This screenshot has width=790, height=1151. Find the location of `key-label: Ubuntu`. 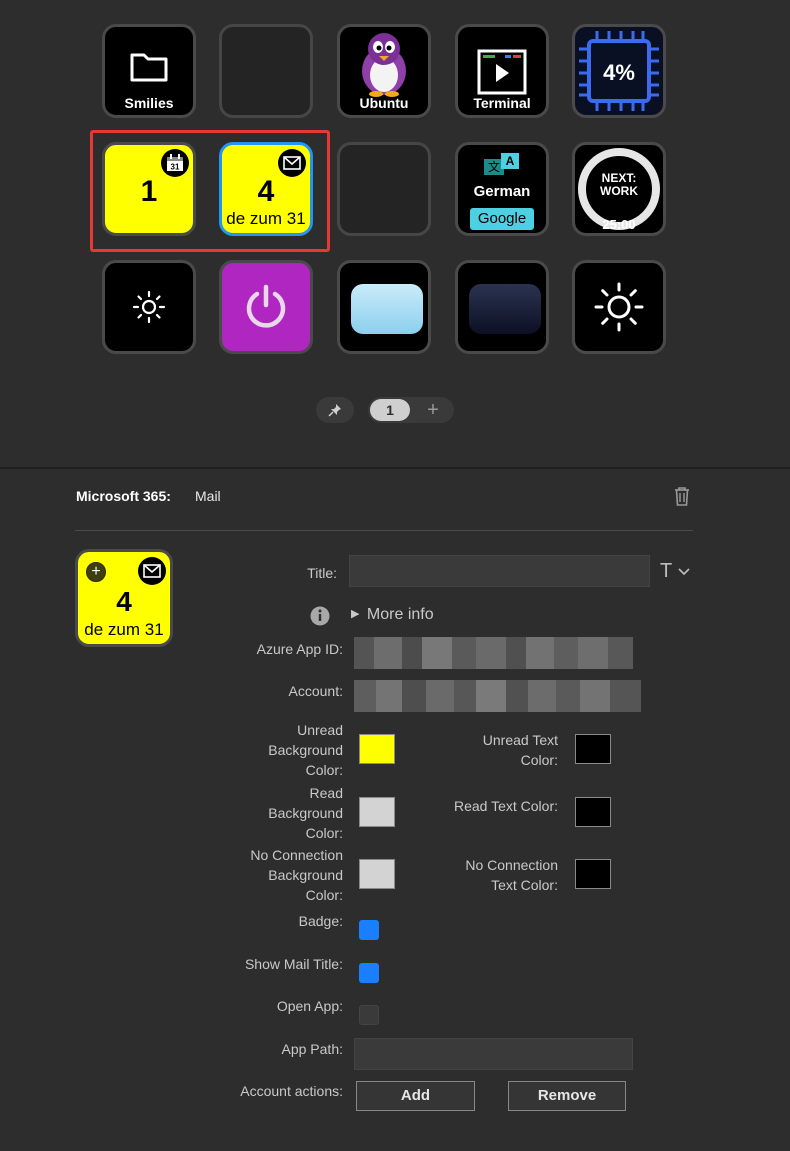

key-label: Ubuntu is located at coordinates (384, 103).